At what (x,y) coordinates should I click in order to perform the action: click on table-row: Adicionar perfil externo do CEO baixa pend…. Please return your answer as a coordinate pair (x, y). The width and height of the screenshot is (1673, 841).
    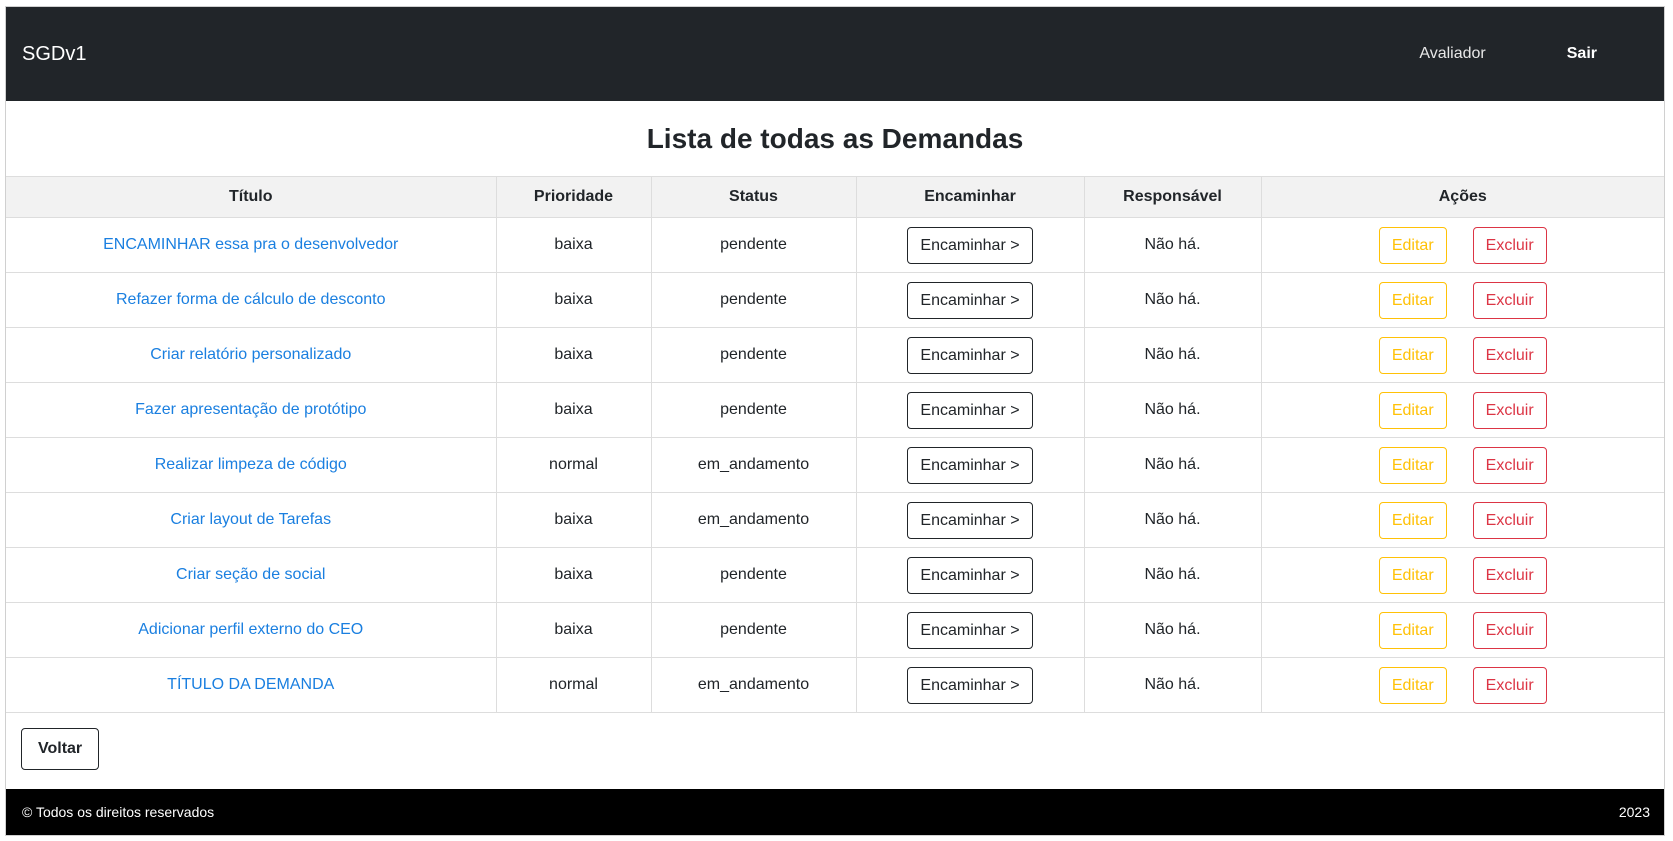
    Looking at the image, I should click on (835, 630).